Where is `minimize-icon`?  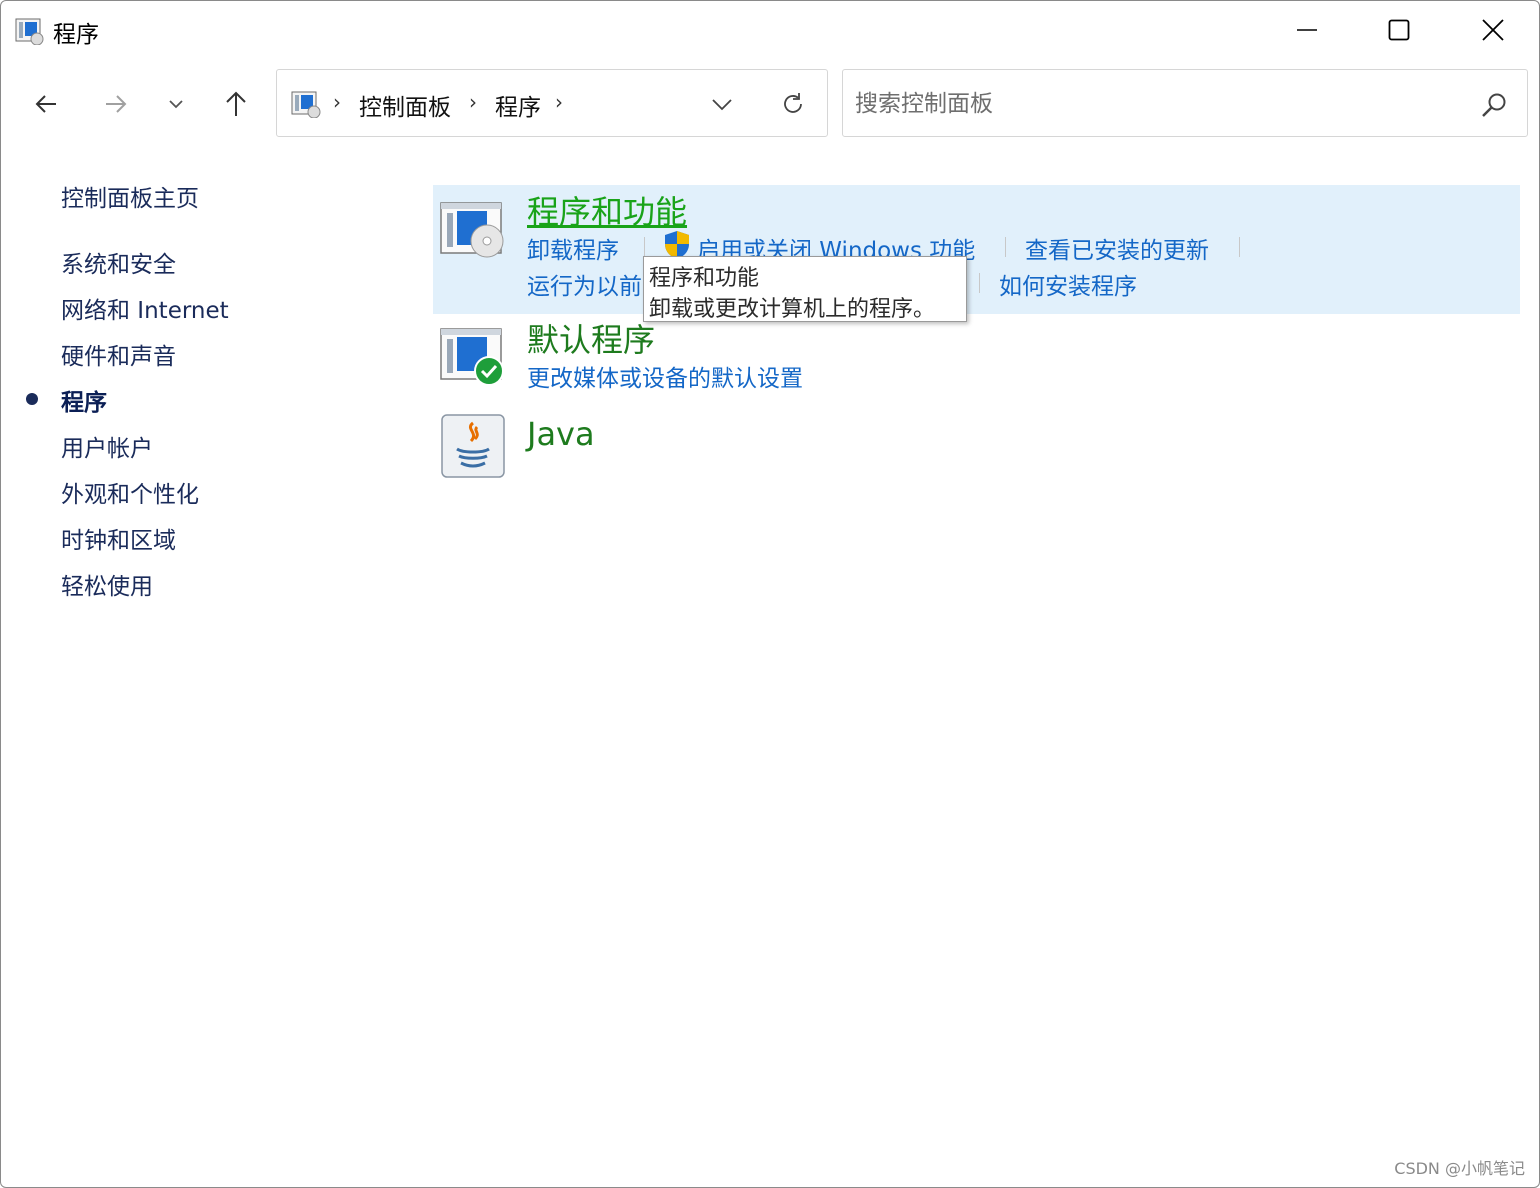
minimize-icon is located at coordinates (1307, 30).